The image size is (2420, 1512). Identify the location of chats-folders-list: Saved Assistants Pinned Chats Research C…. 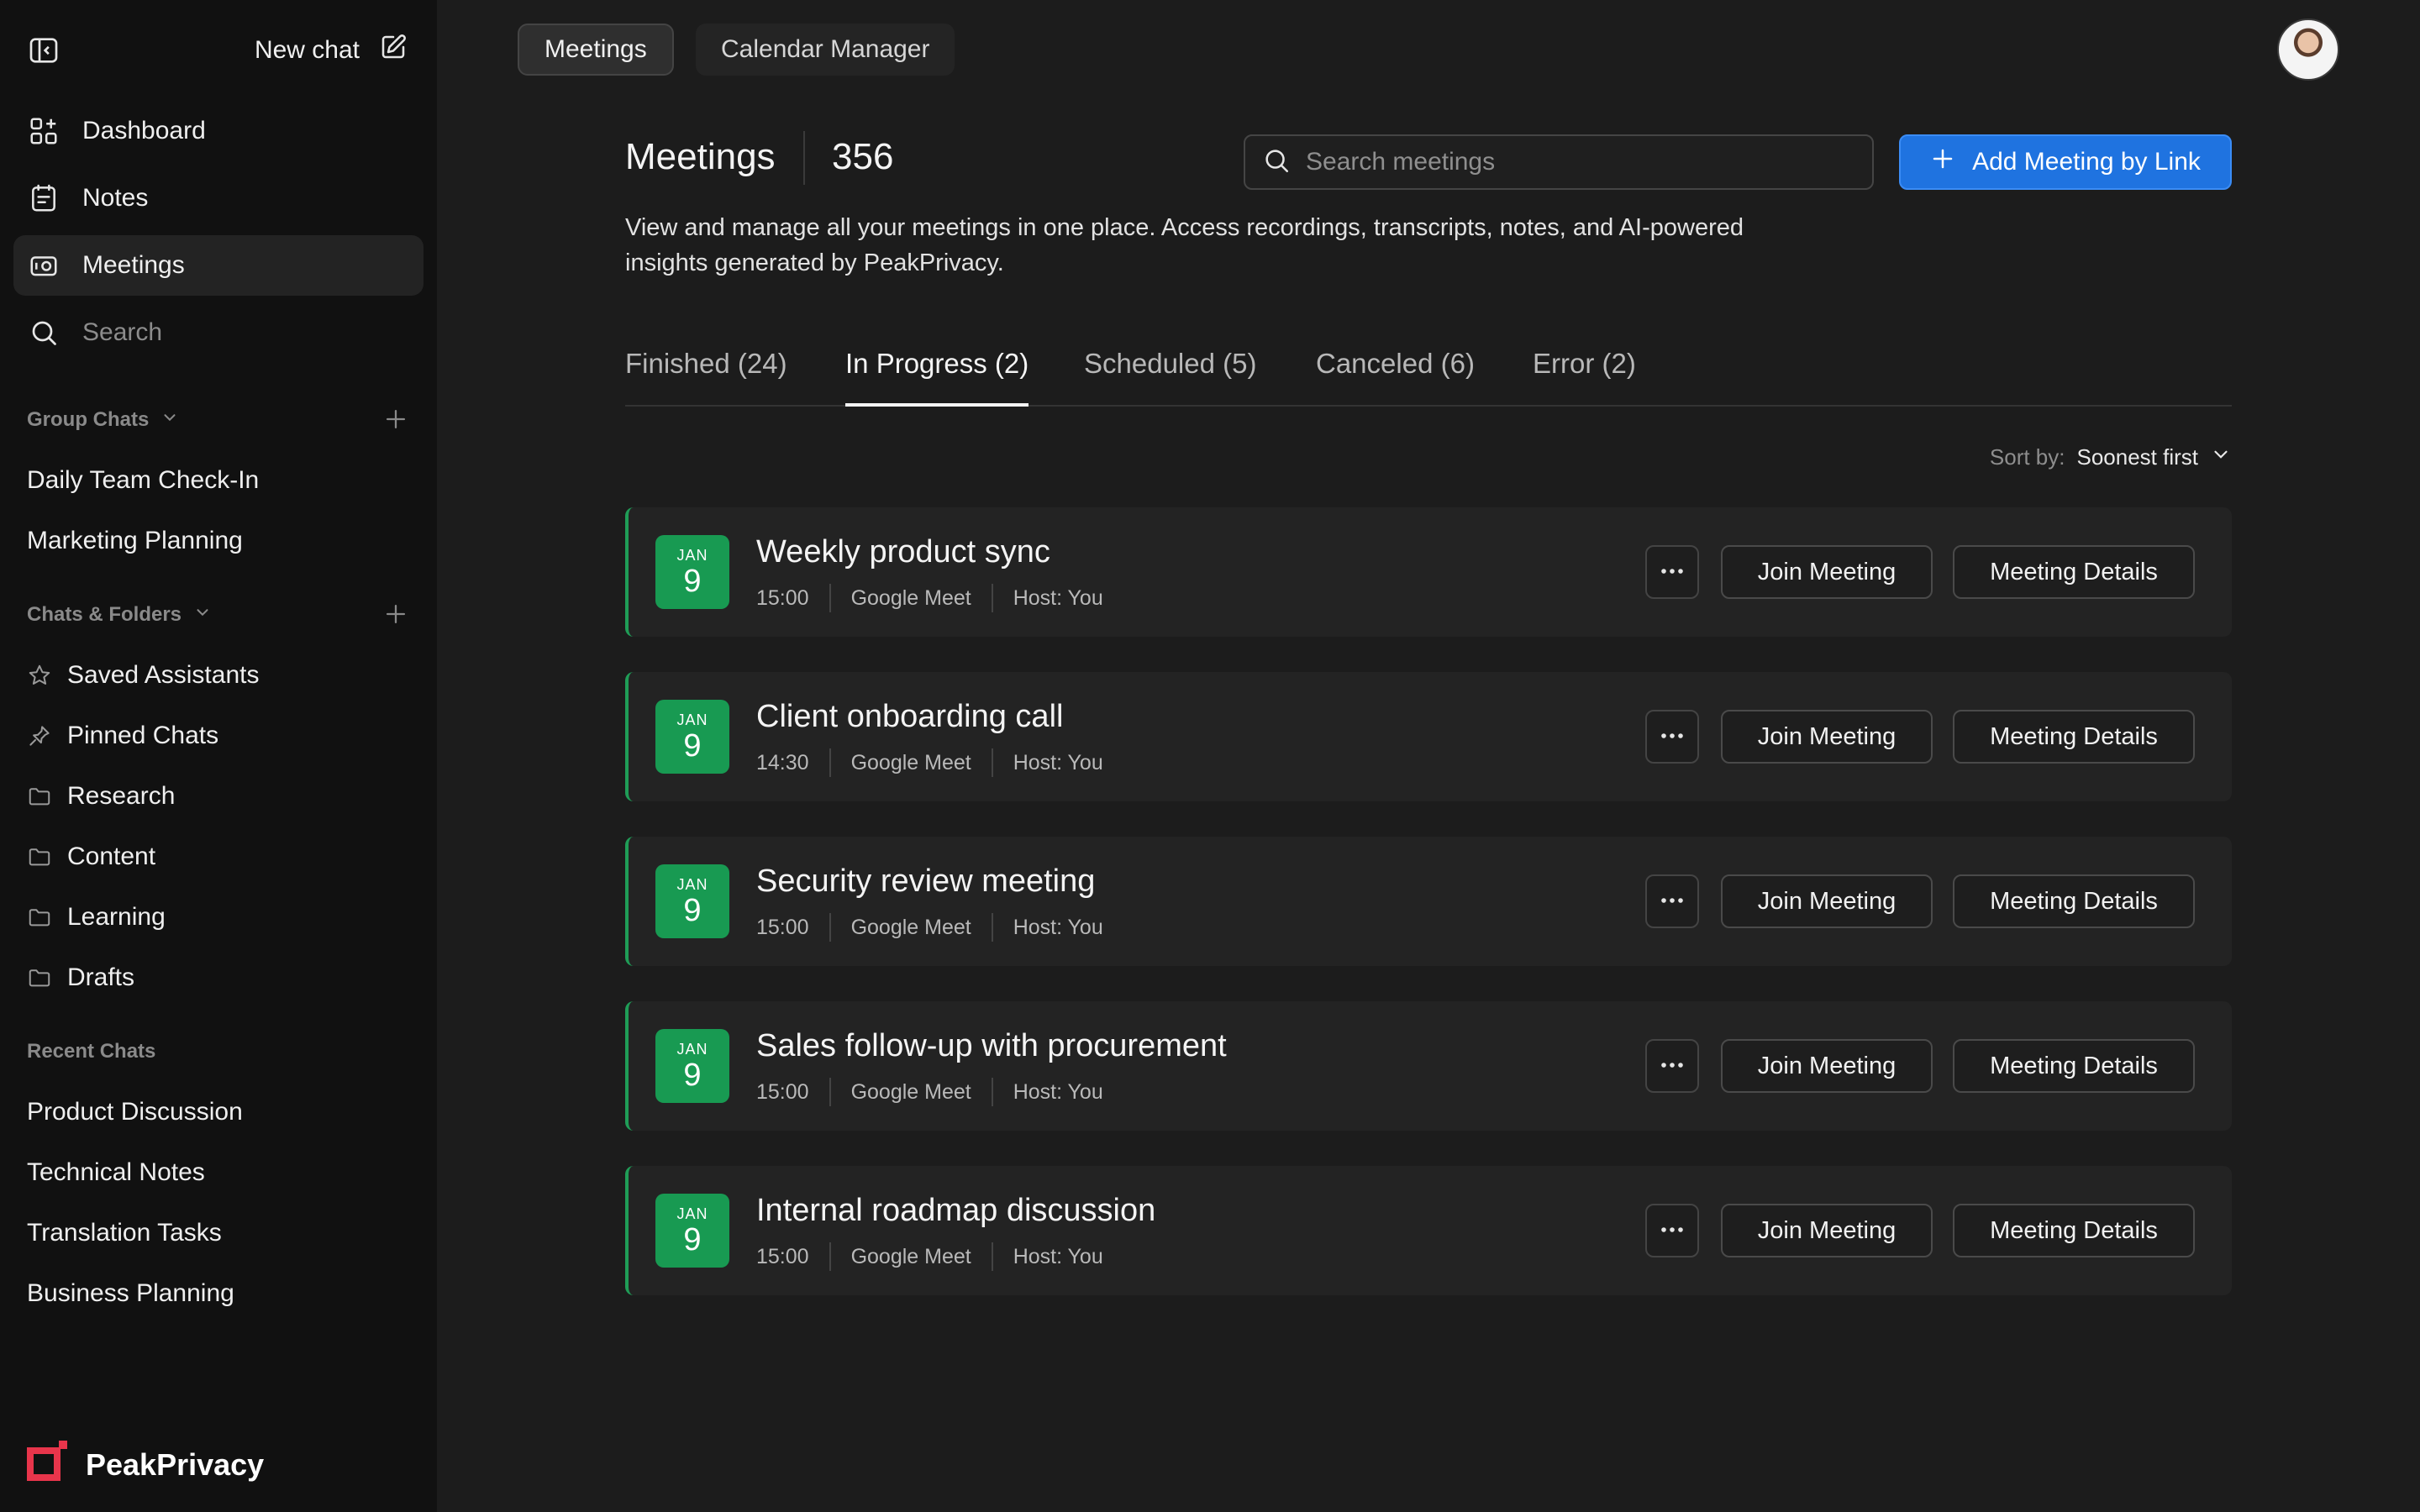
(218, 826).